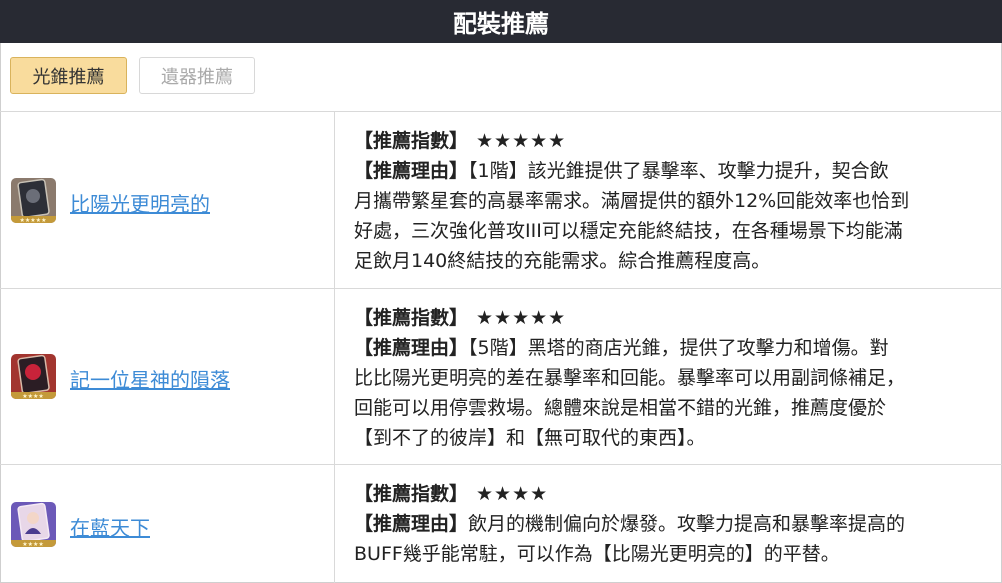  I want to click on reason-line: 【推薦理由】飲月的機制偏向於爆發。攻擊力提高和暴擊率提高的, so click(670, 524).